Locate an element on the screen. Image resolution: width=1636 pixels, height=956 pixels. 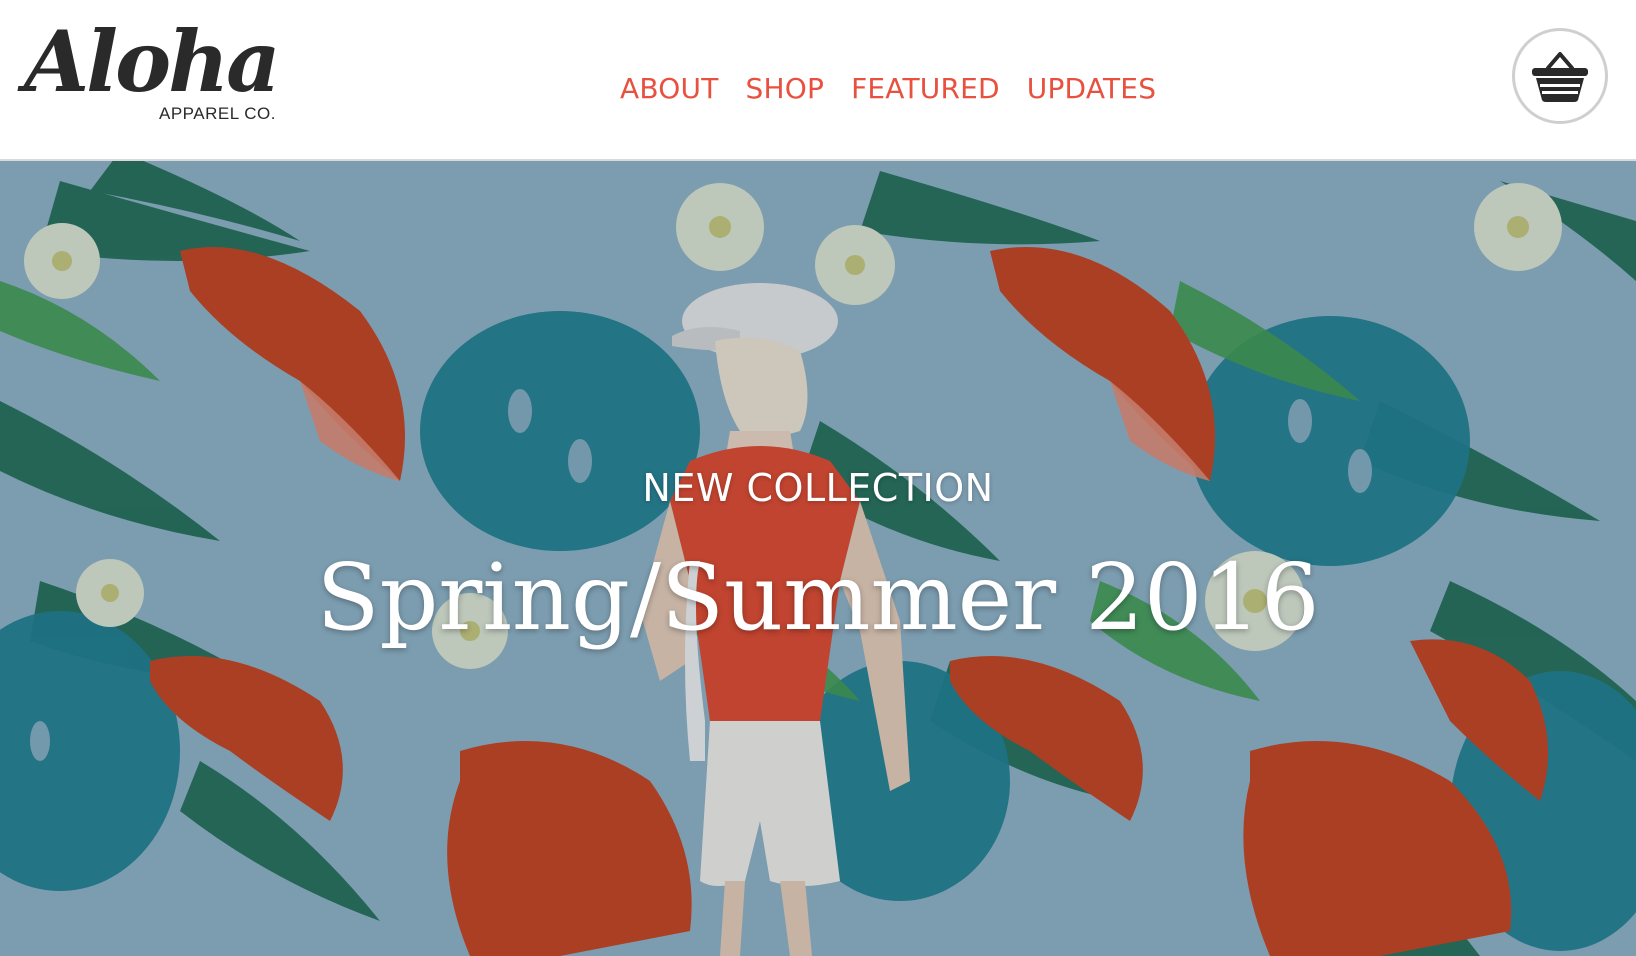
main-nav: ABOUT SHOP FEATURED UPDATES is located at coordinates (888, 88).